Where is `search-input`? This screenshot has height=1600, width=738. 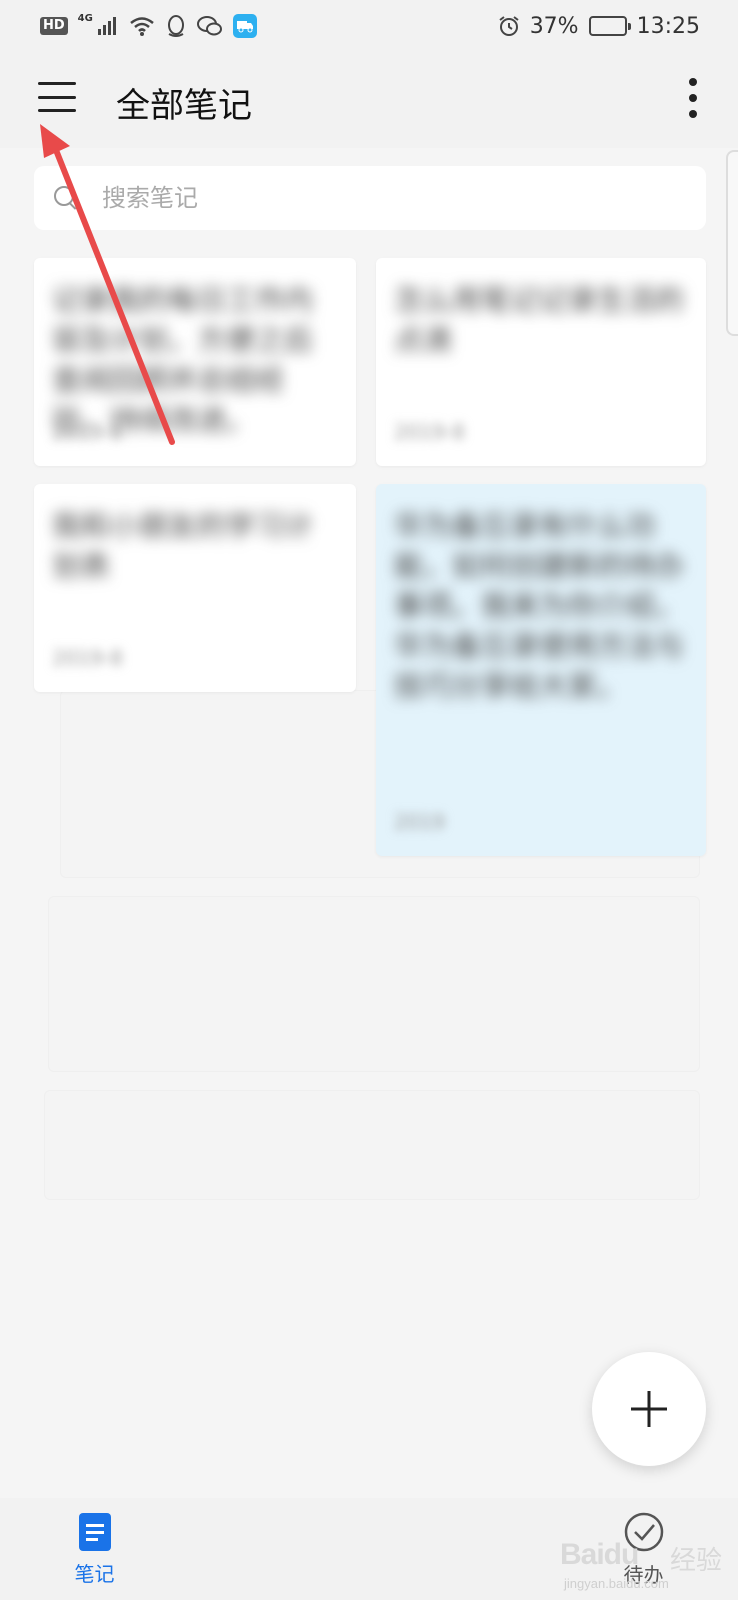
search-input is located at coordinates (382, 198).